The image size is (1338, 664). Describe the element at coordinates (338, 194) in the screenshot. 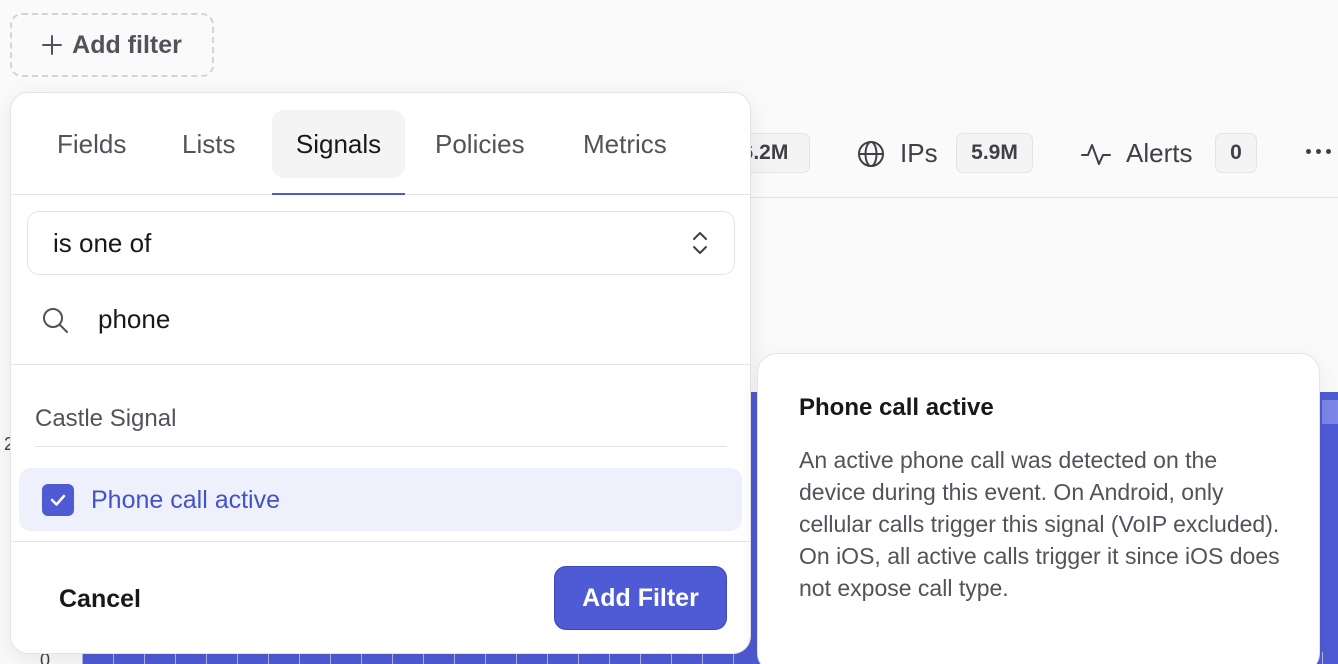

I see `active-tab-indicator` at that location.